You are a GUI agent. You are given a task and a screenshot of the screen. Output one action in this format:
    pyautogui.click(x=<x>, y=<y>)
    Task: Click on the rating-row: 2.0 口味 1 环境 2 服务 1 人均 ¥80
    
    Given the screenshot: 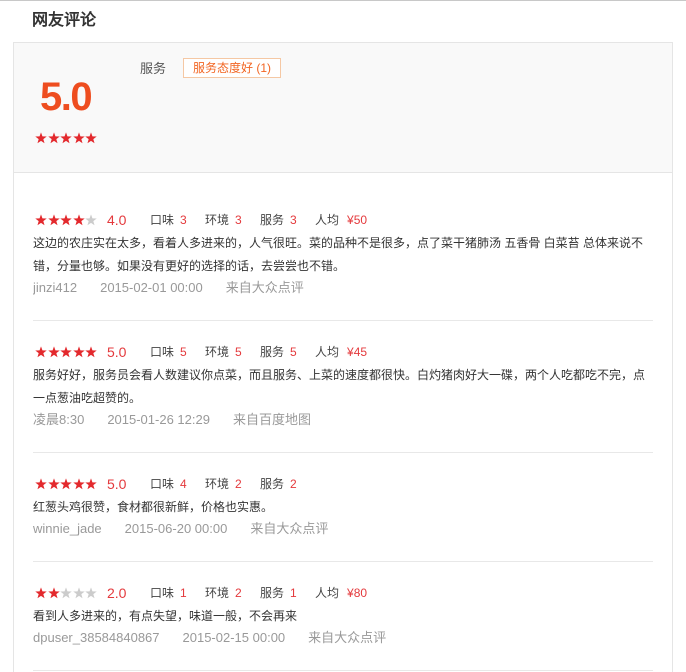 What is the action you would take?
    pyautogui.click(x=343, y=593)
    